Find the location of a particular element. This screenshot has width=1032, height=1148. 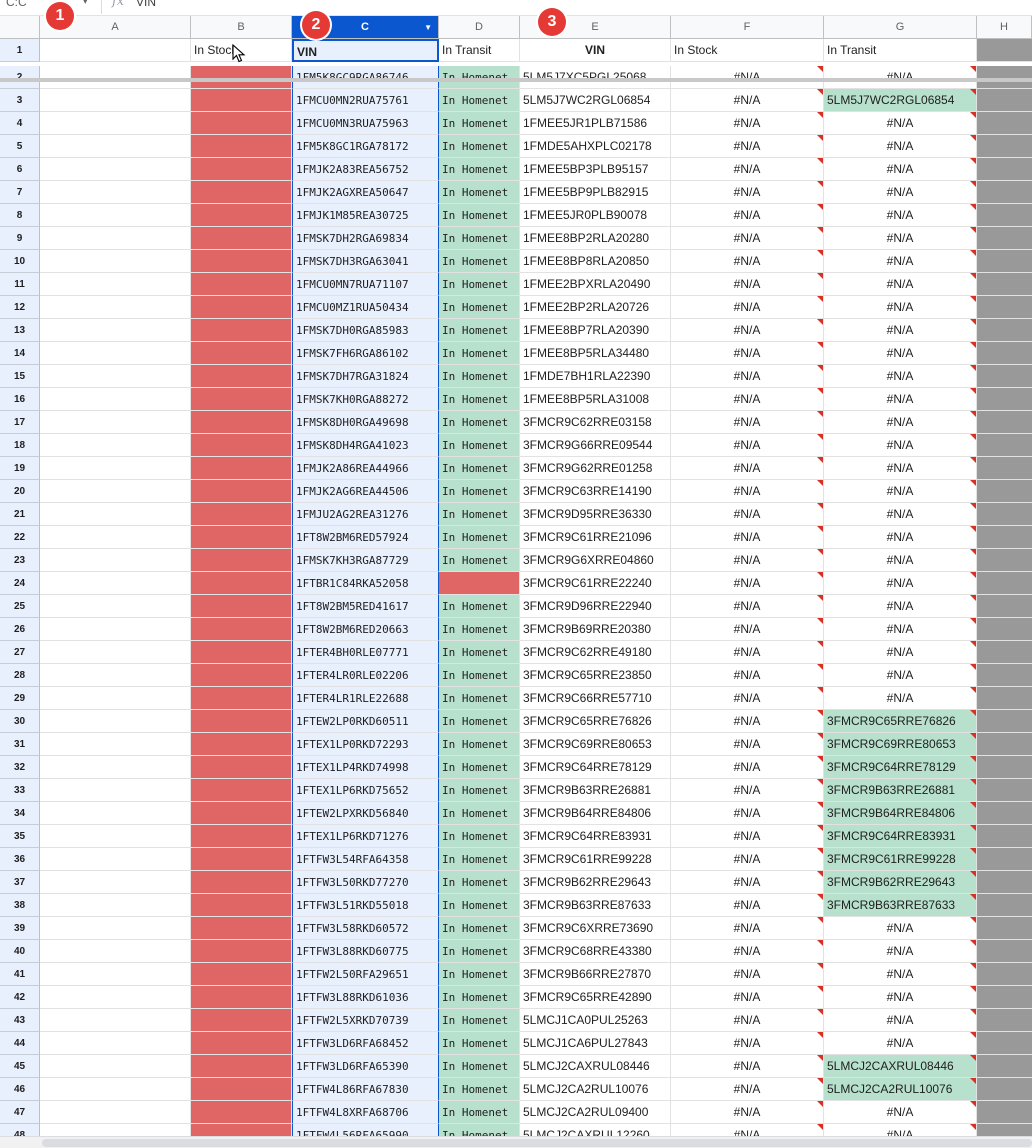

column-header-h: H is located at coordinates (1004, 27).